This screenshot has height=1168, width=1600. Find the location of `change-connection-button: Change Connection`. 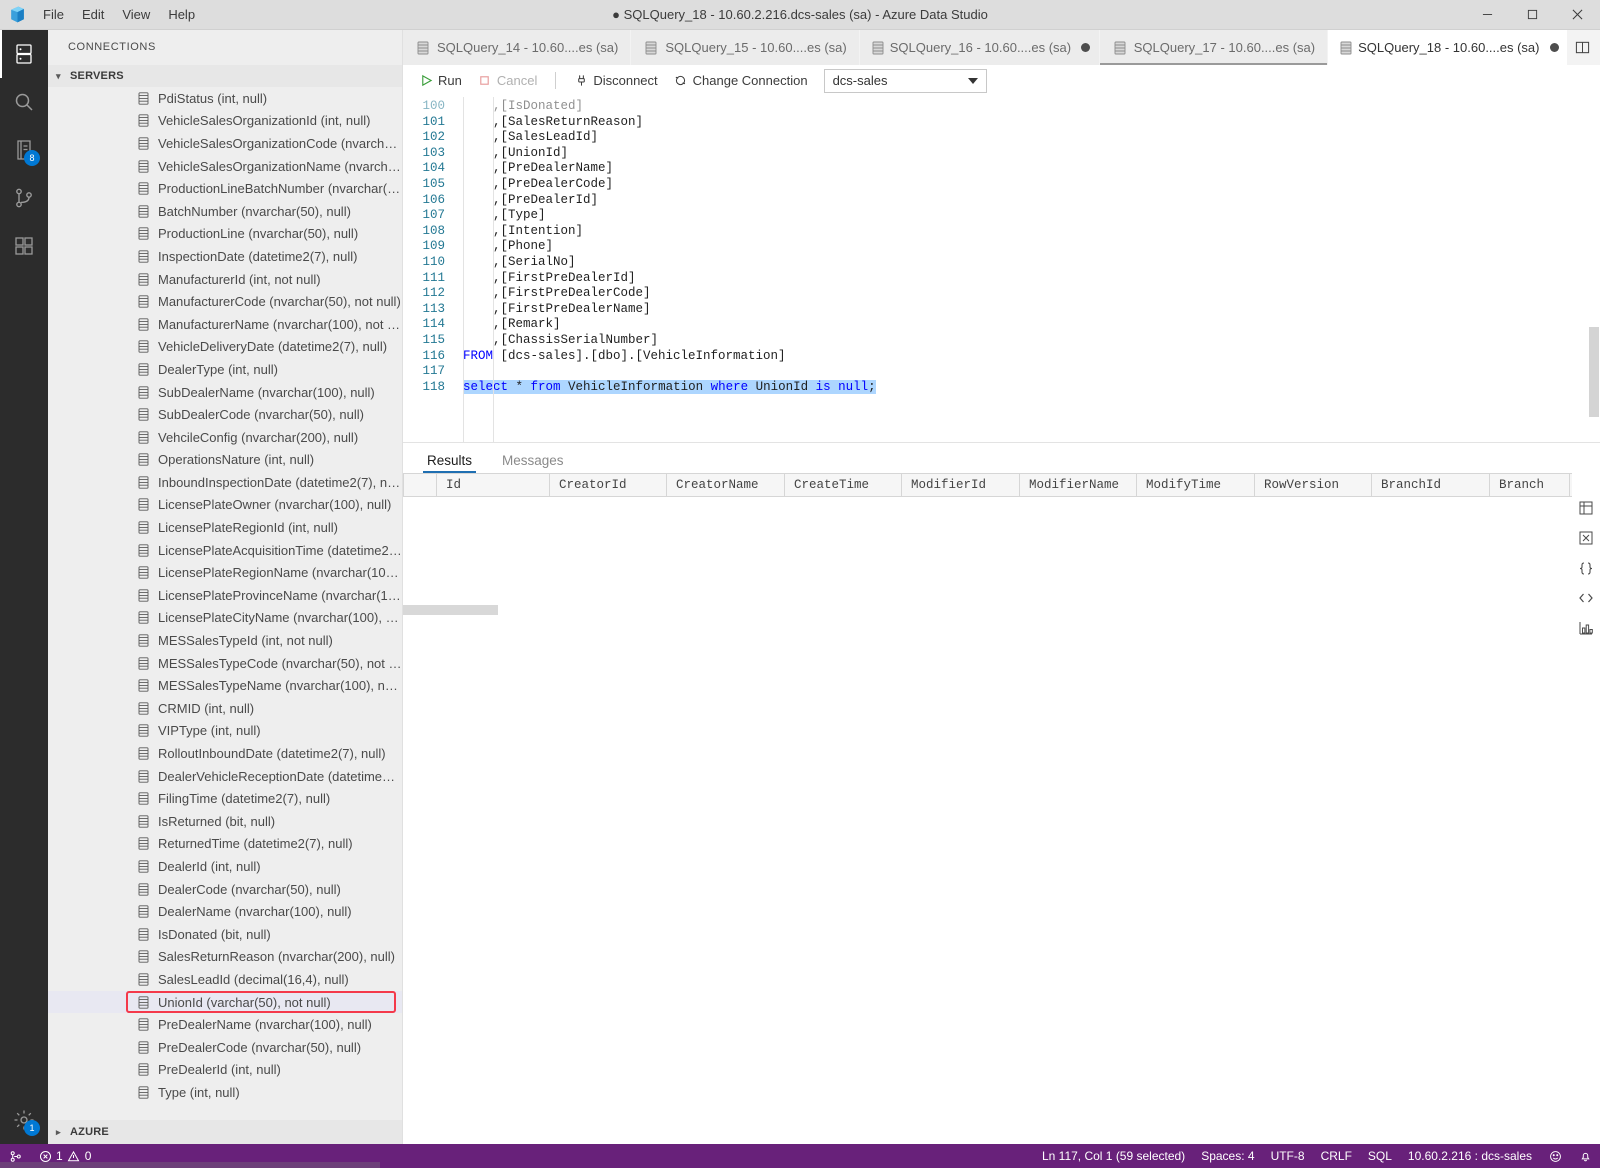

change-connection-button: Change Connection is located at coordinates (741, 80).